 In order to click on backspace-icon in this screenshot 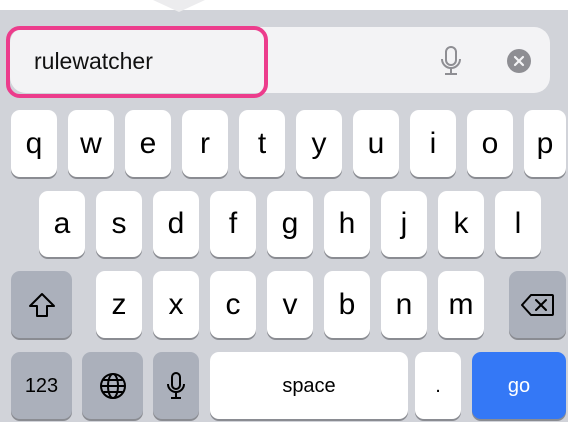, I will do `click(537, 304)`.